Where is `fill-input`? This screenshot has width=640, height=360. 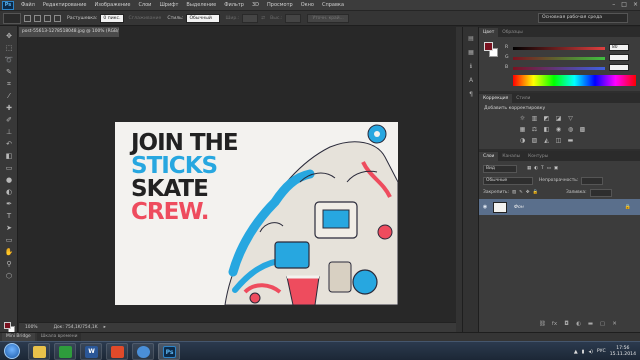
fill-input is located at coordinates (600, 192).